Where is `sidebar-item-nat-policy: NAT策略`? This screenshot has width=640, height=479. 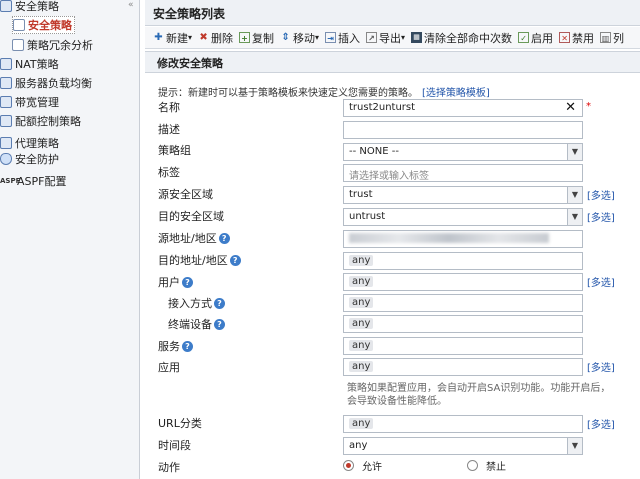
sidebar-item-nat-policy: NAT策略 is located at coordinates (29, 64).